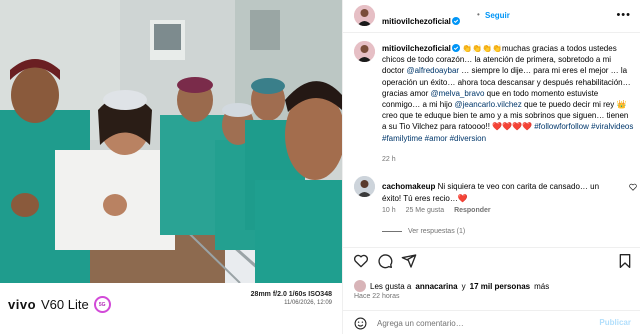 This screenshot has width=640, height=335. What do you see at coordinates (432, 70) in the screenshot?
I see `mention-alfredoaybar: @alfredoaybar` at bounding box center [432, 70].